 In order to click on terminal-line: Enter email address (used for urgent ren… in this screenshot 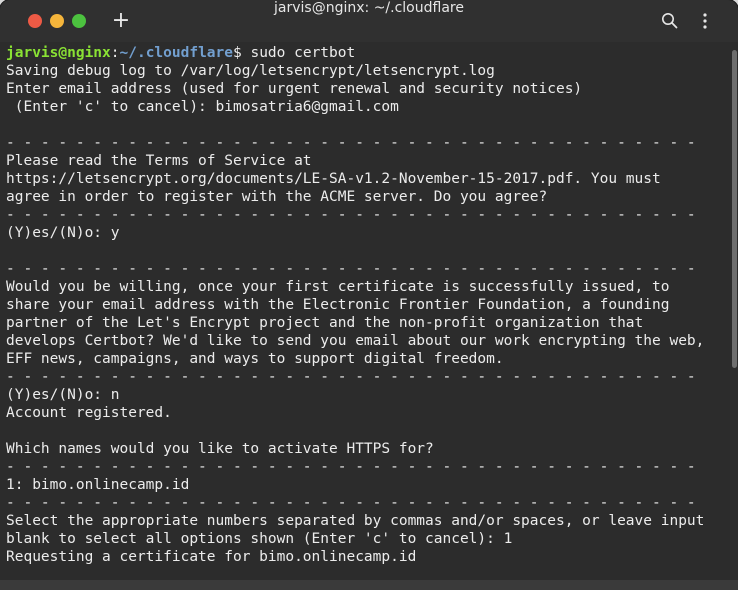, I will do `click(294, 89)`.